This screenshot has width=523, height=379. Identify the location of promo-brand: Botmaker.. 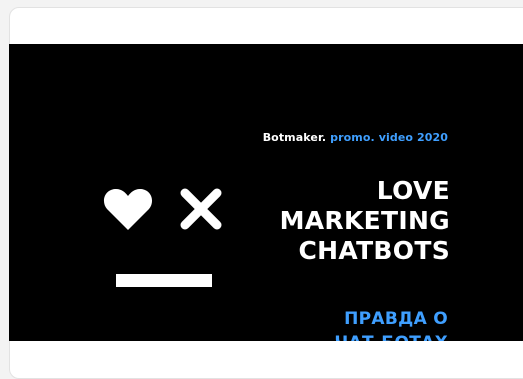
(294, 137).